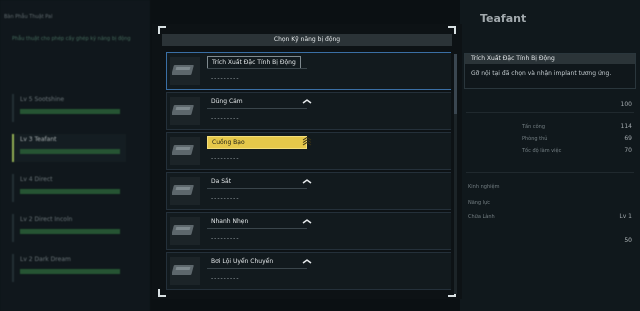 The width and height of the screenshot is (640, 311). Describe the element at coordinates (69, 228) in the screenshot. I see `pal-item: Lv 2 Direct Incoln` at that location.